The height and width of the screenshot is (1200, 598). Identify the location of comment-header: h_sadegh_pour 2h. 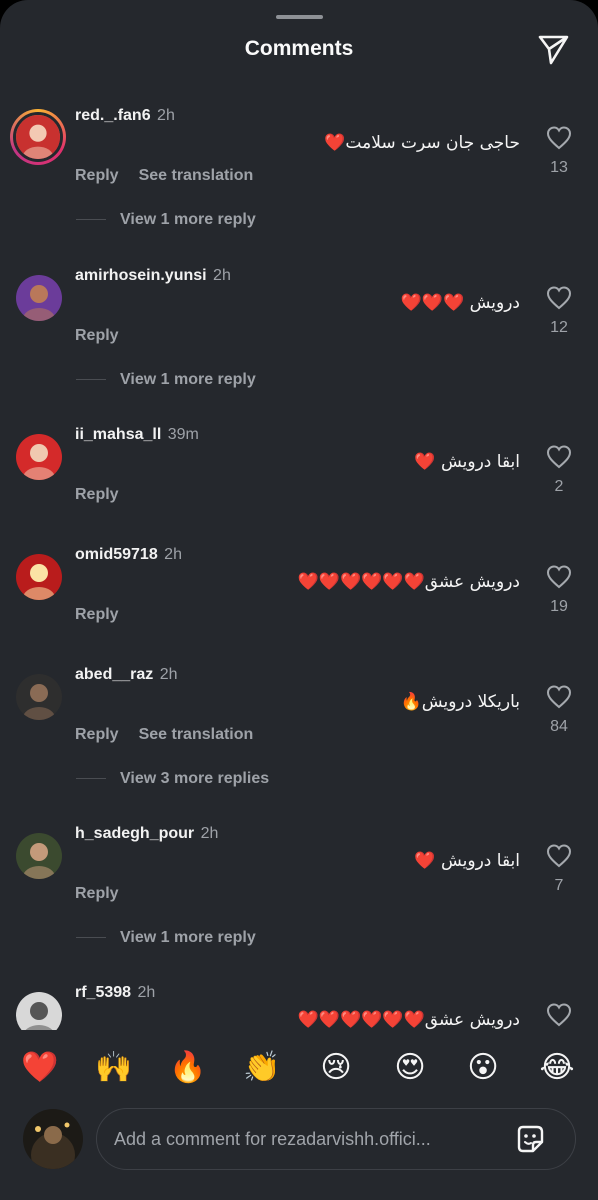
(146, 834).